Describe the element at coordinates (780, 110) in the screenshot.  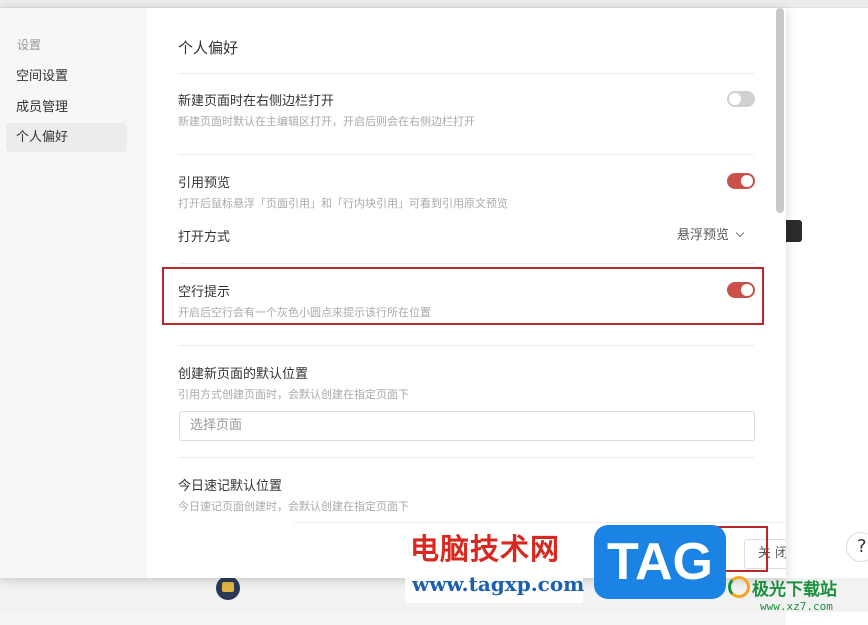
I see `settings-scrollbar` at that location.